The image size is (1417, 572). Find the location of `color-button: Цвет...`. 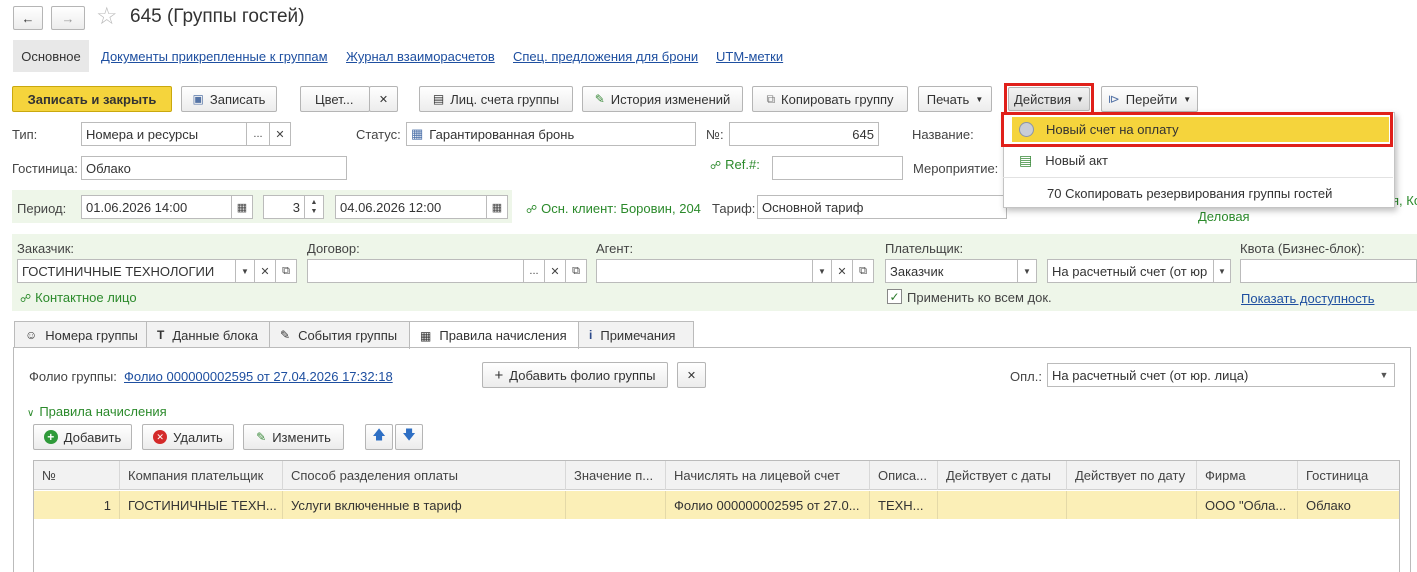

color-button: Цвет... is located at coordinates (335, 99).